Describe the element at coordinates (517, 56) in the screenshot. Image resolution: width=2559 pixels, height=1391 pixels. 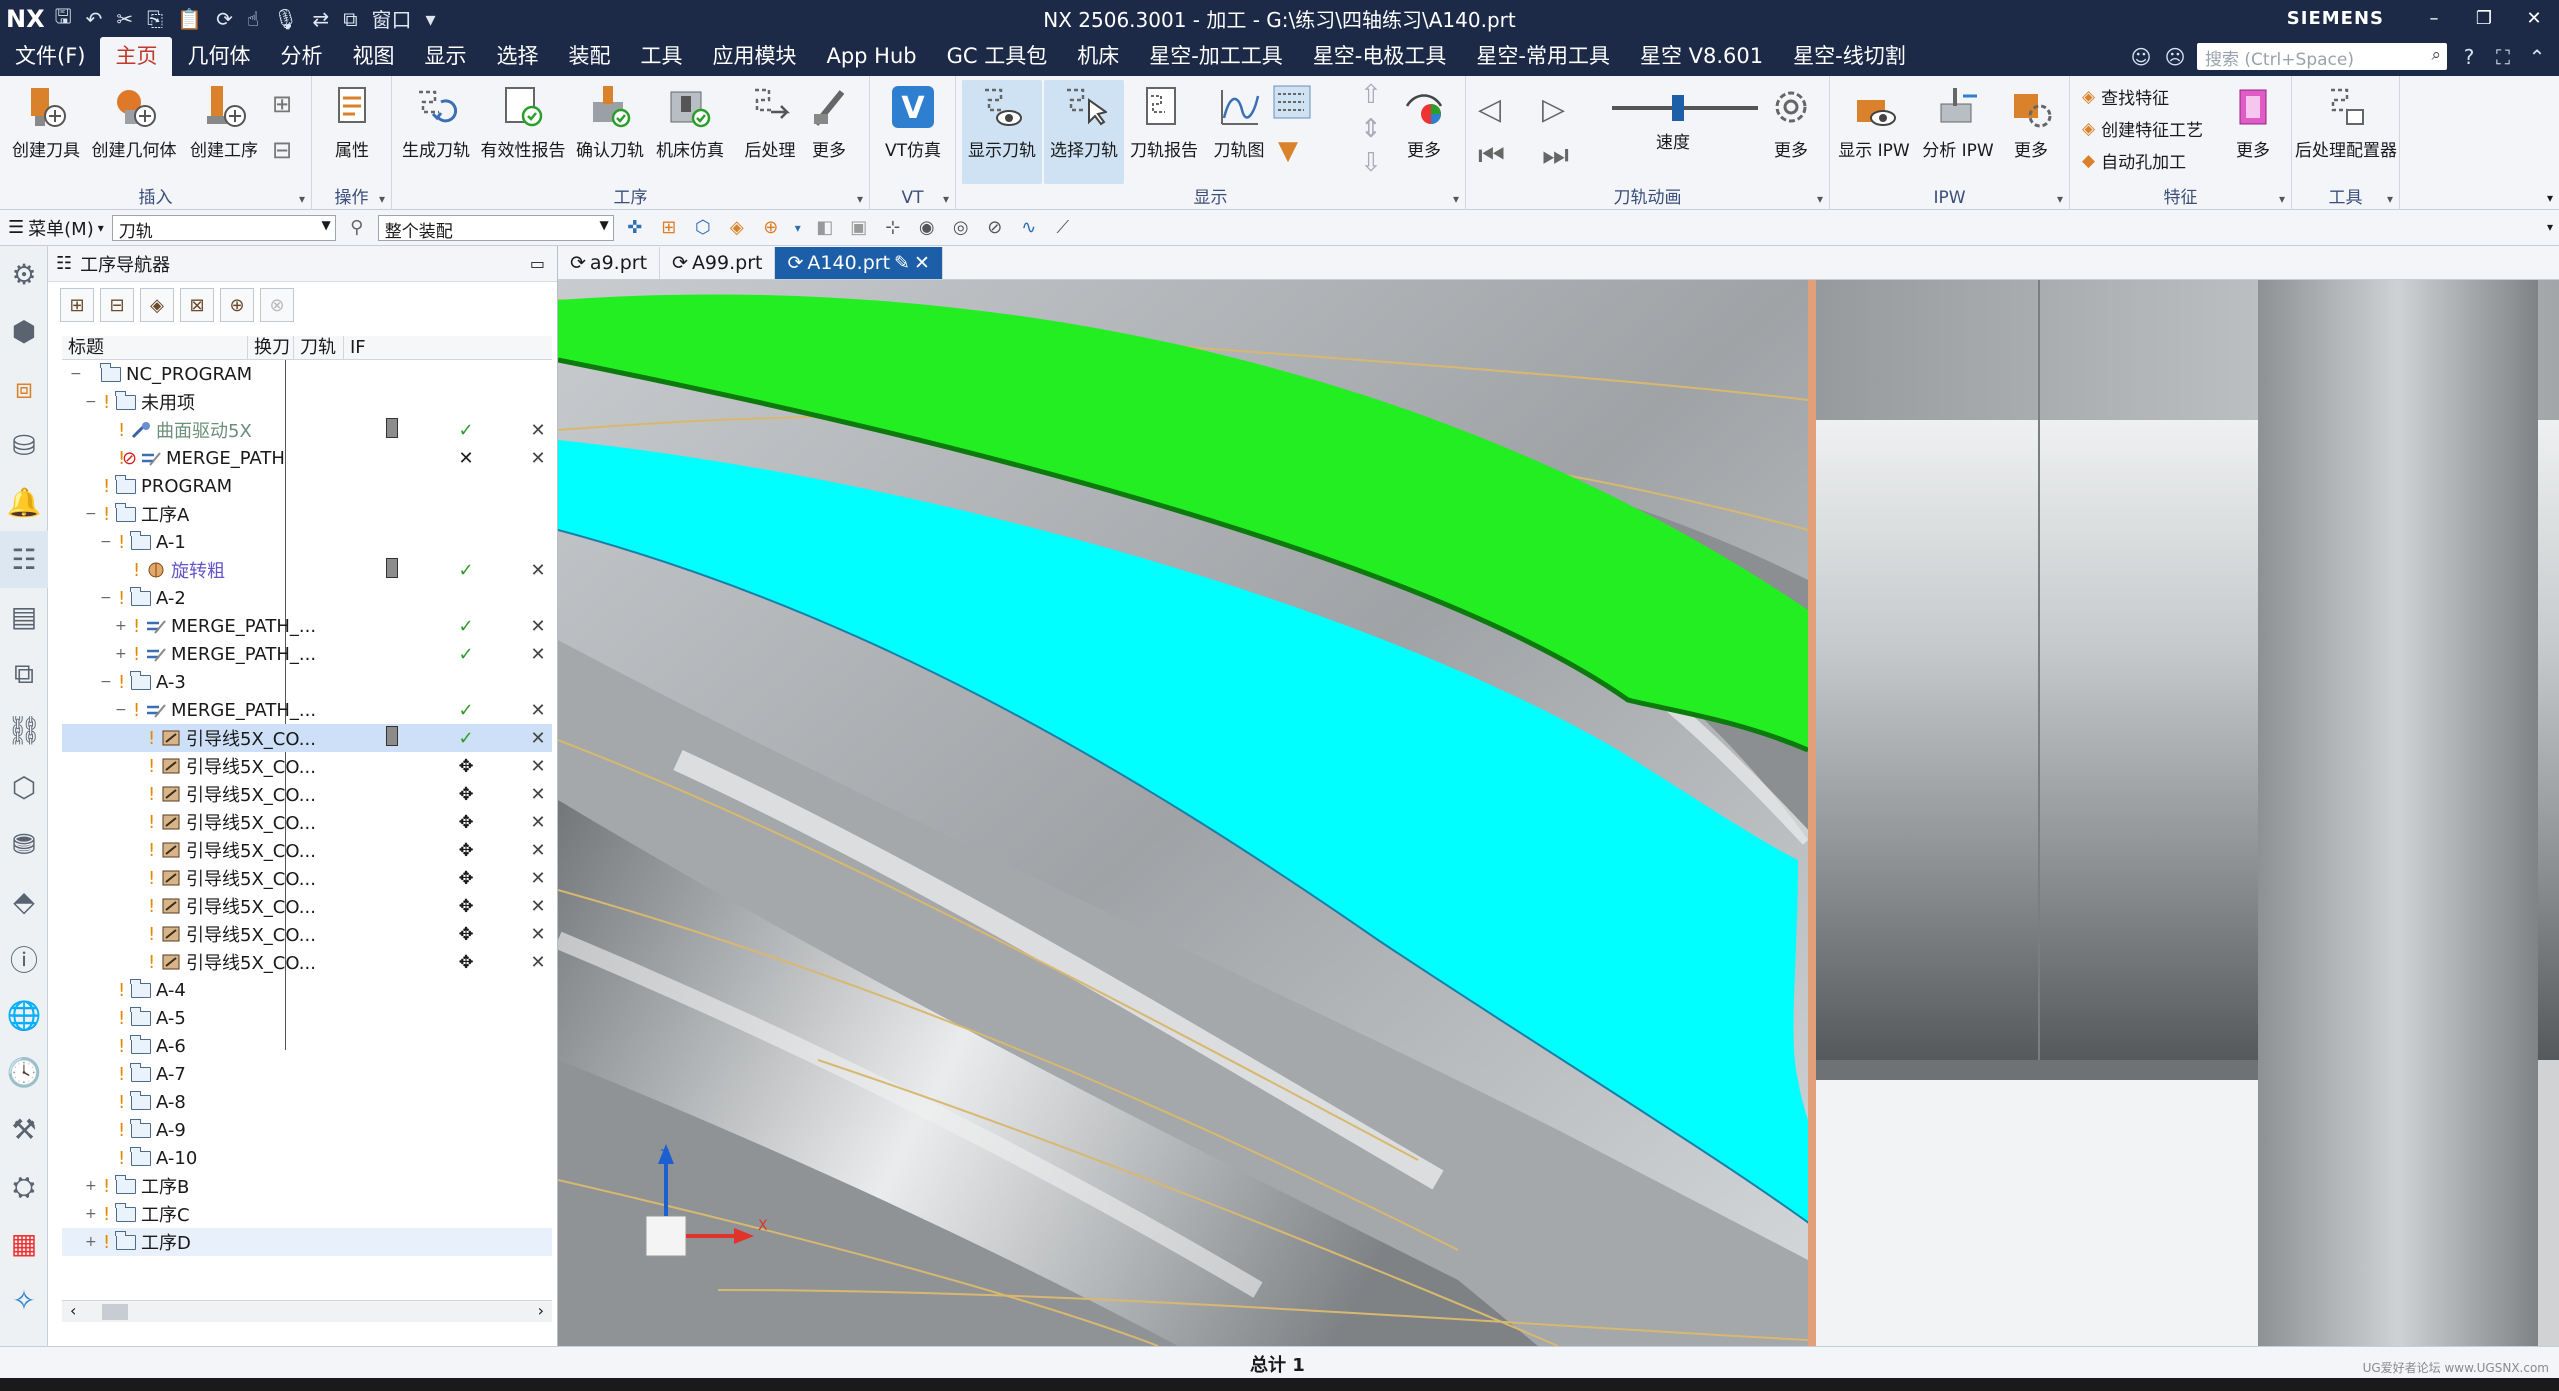
I see `menu-tab: 选择` at that location.